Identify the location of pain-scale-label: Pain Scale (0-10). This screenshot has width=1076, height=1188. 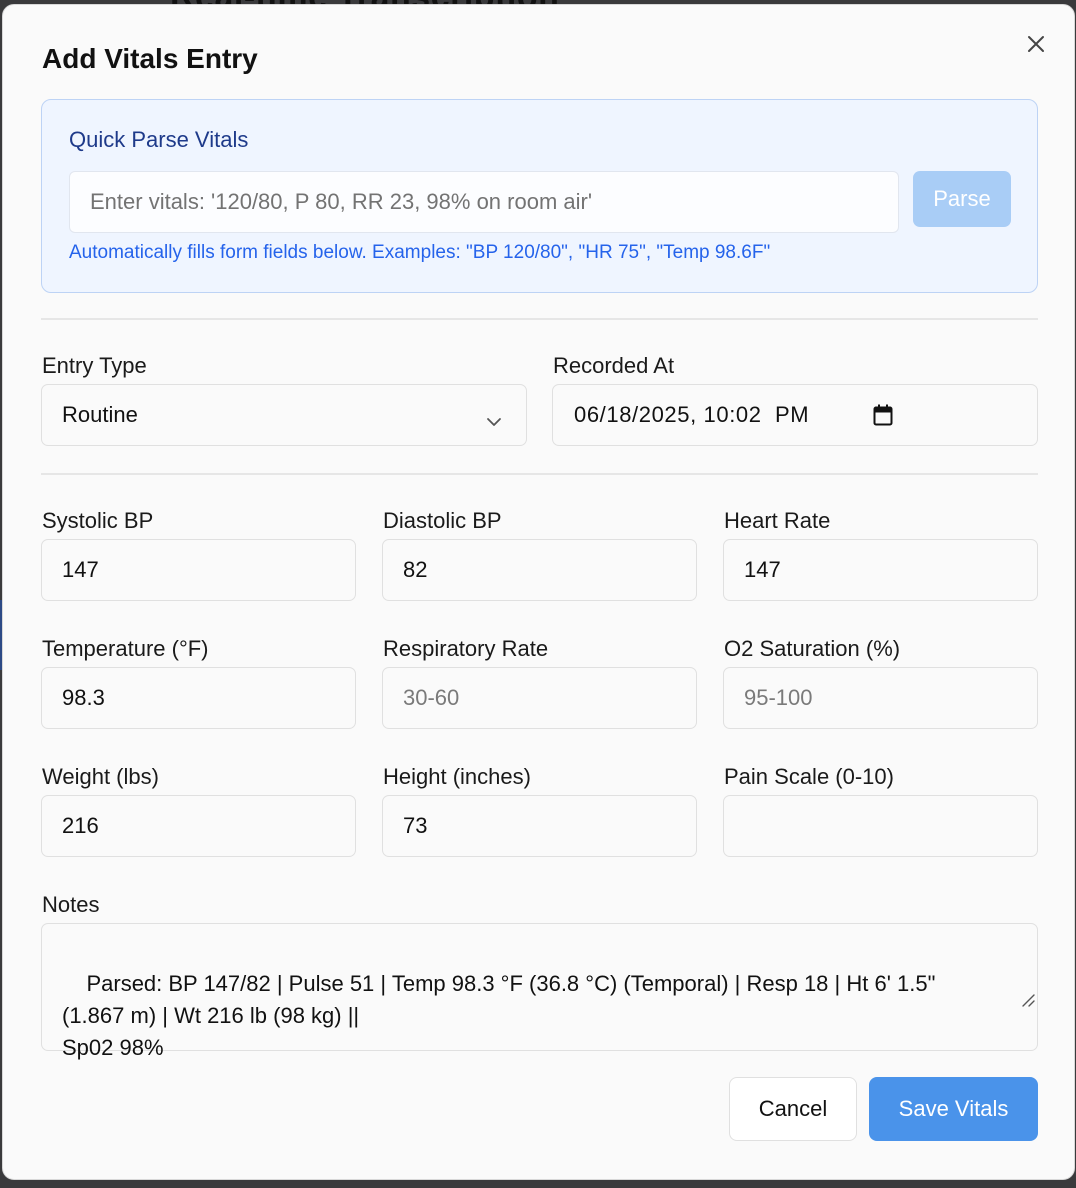
(809, 776).